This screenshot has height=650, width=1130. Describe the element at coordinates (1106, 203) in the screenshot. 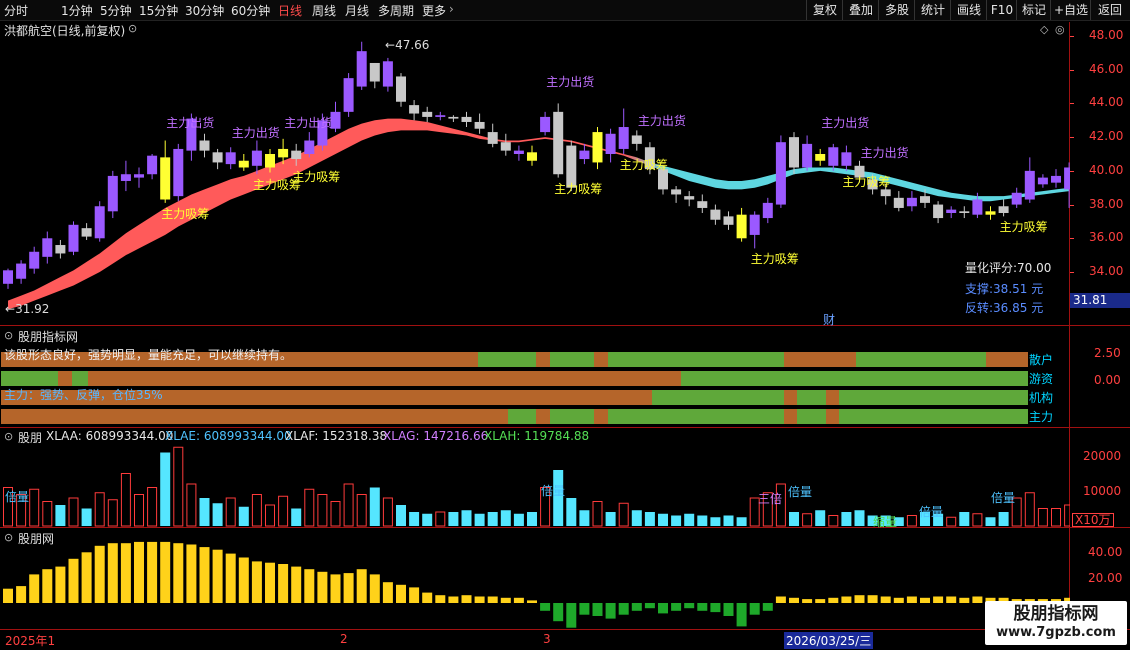

I see `price-ytick: 38.00` at that location.